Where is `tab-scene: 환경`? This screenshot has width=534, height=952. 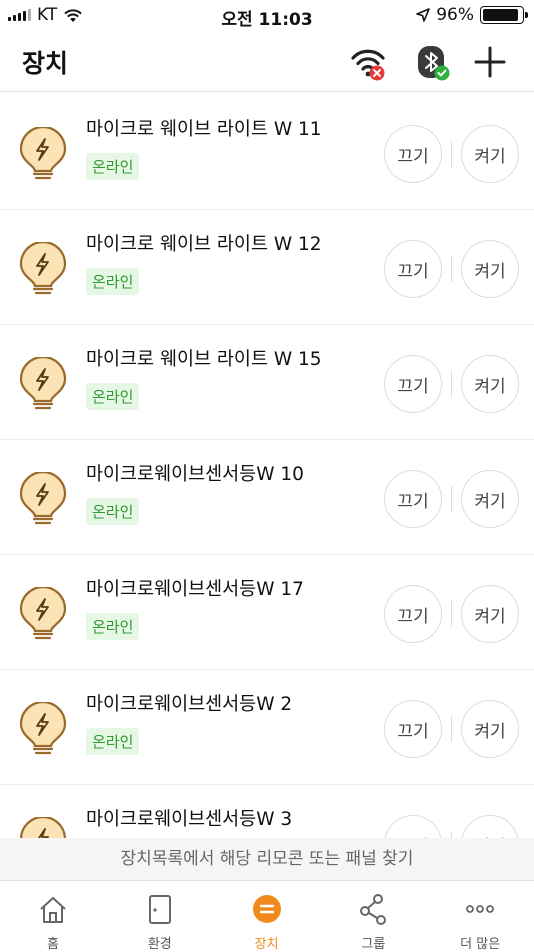
tab-scene: 환경 is located at coordinates (160, 916).